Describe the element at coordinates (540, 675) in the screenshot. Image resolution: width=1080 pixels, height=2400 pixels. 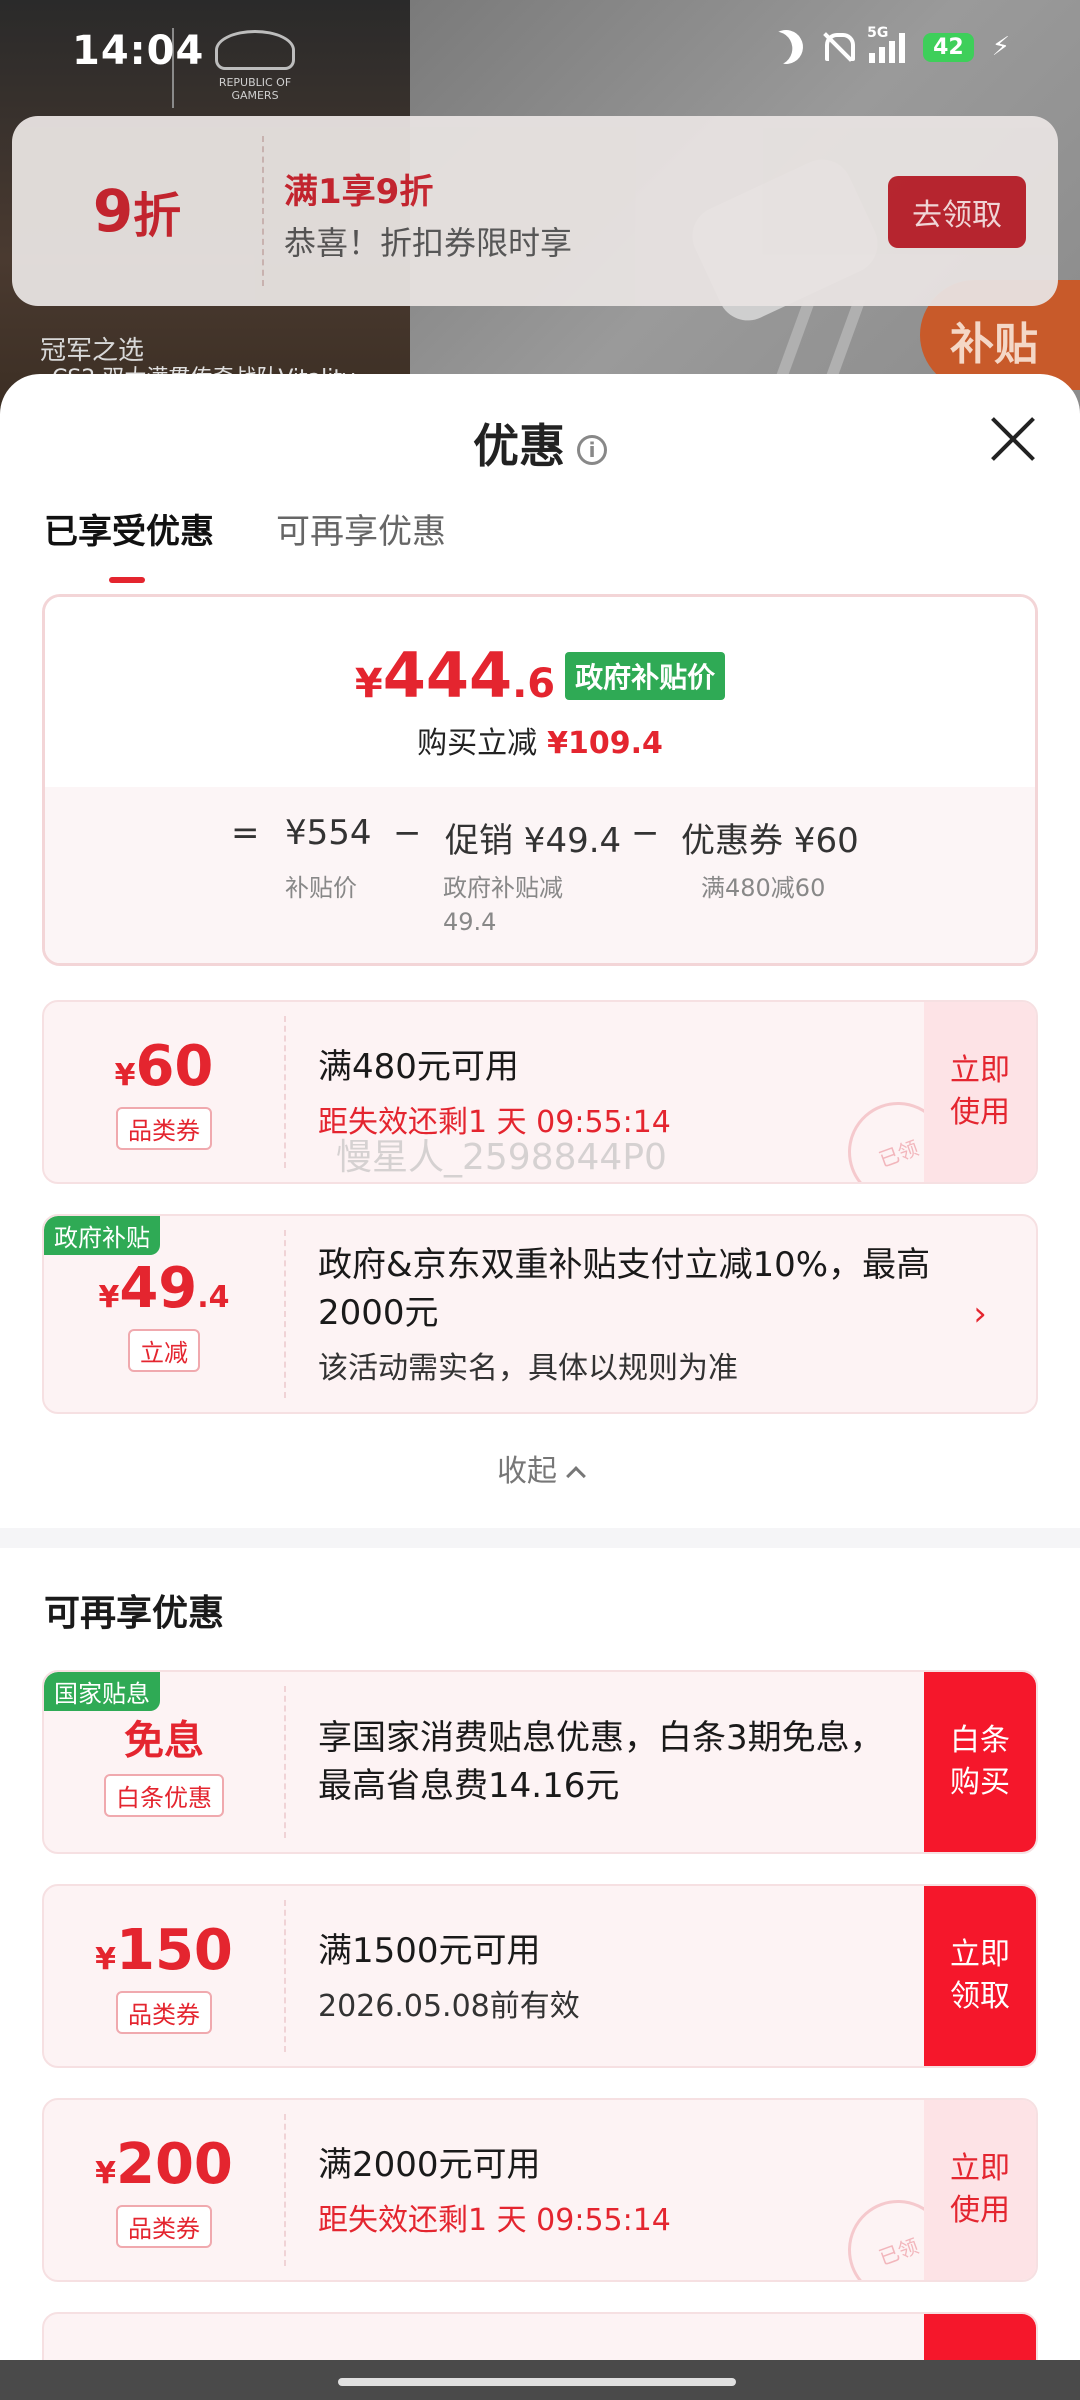
I see `final-price: ¥ 444 .6 政府补贴价` at that location.